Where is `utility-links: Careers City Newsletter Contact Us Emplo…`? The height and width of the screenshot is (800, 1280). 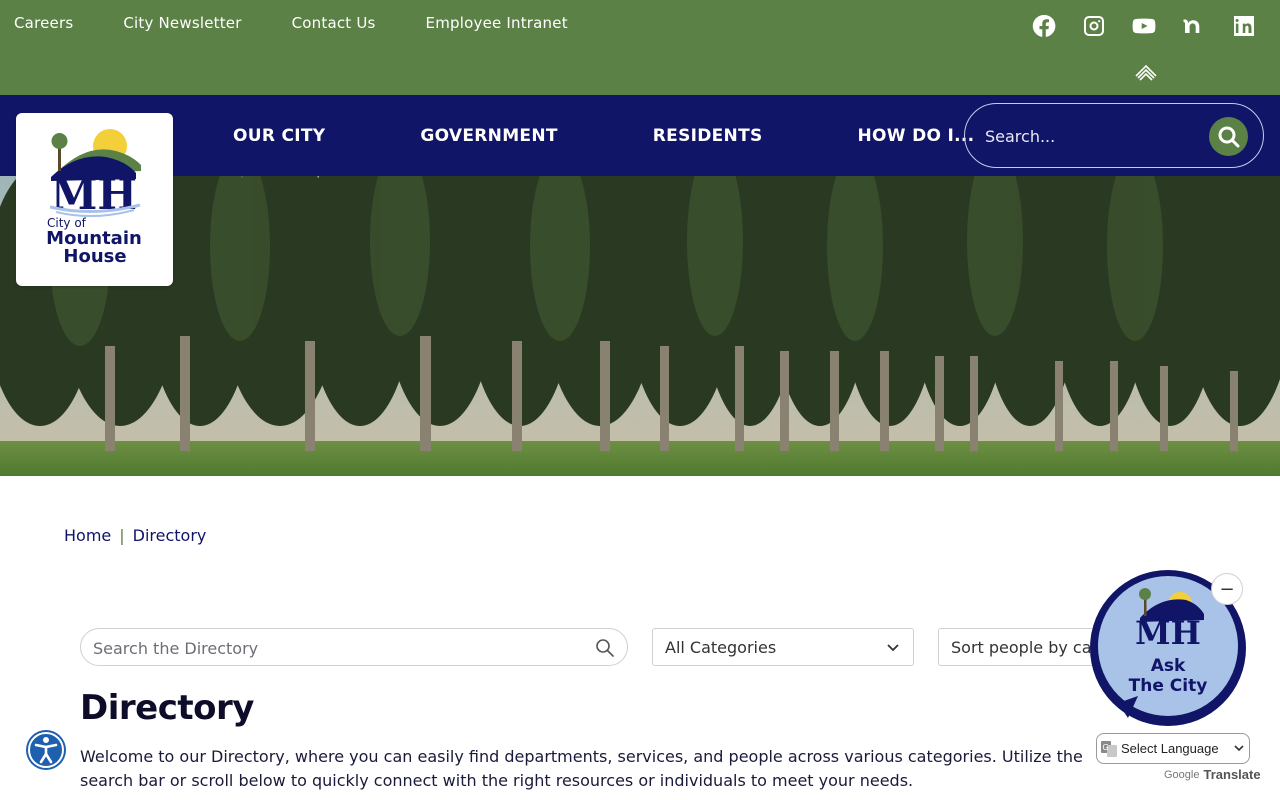
utility-links: Careers City Newsletter Contact Us Emplo… is located at coordinates (291, 23).